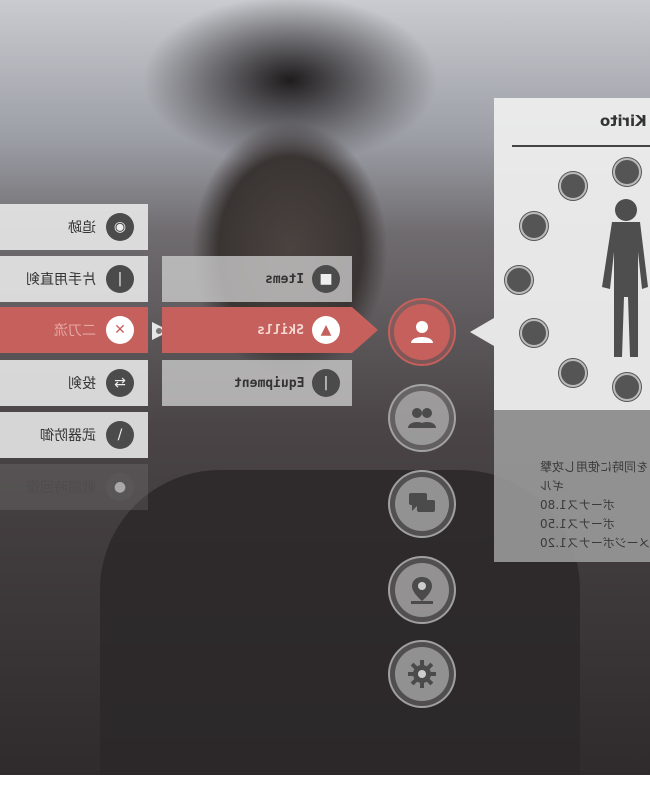 This screenshot has width=650, height=787. I want to click on profile-button, so click(422, 332).